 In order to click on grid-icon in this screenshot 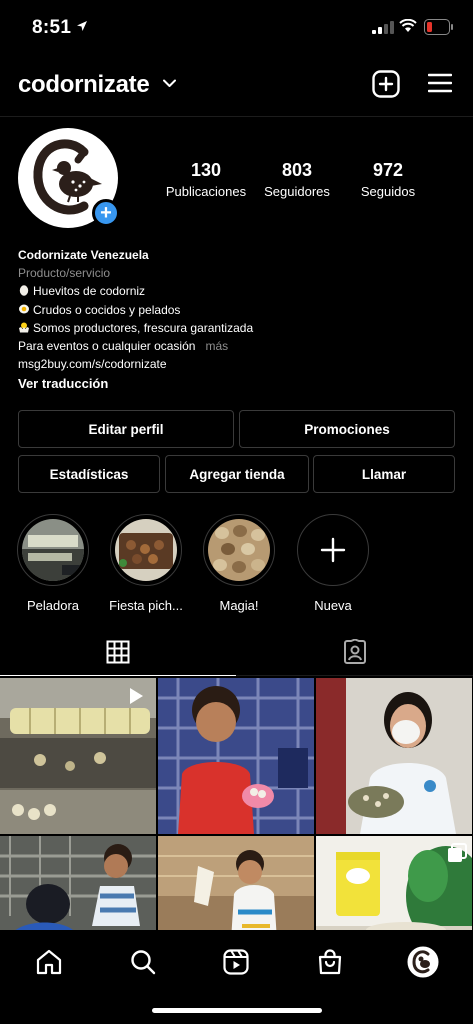, I will do `click(118, 651)`.